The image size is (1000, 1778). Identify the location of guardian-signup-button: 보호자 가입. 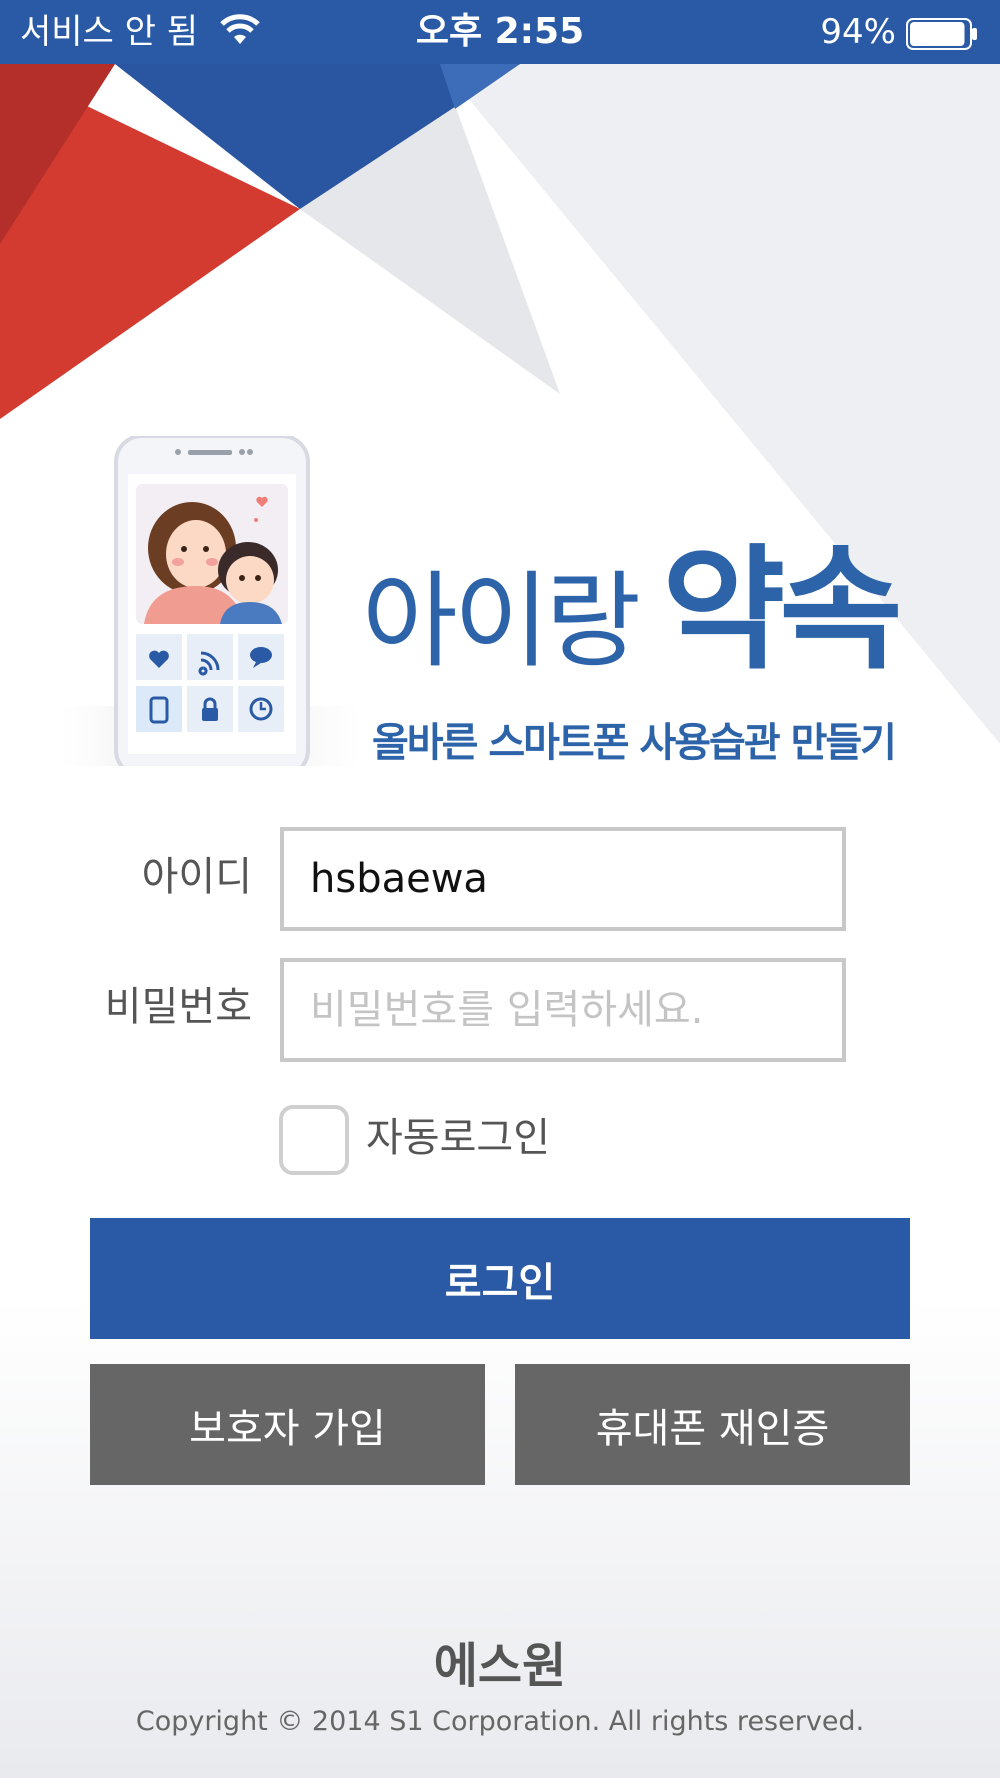
(287, 1424).